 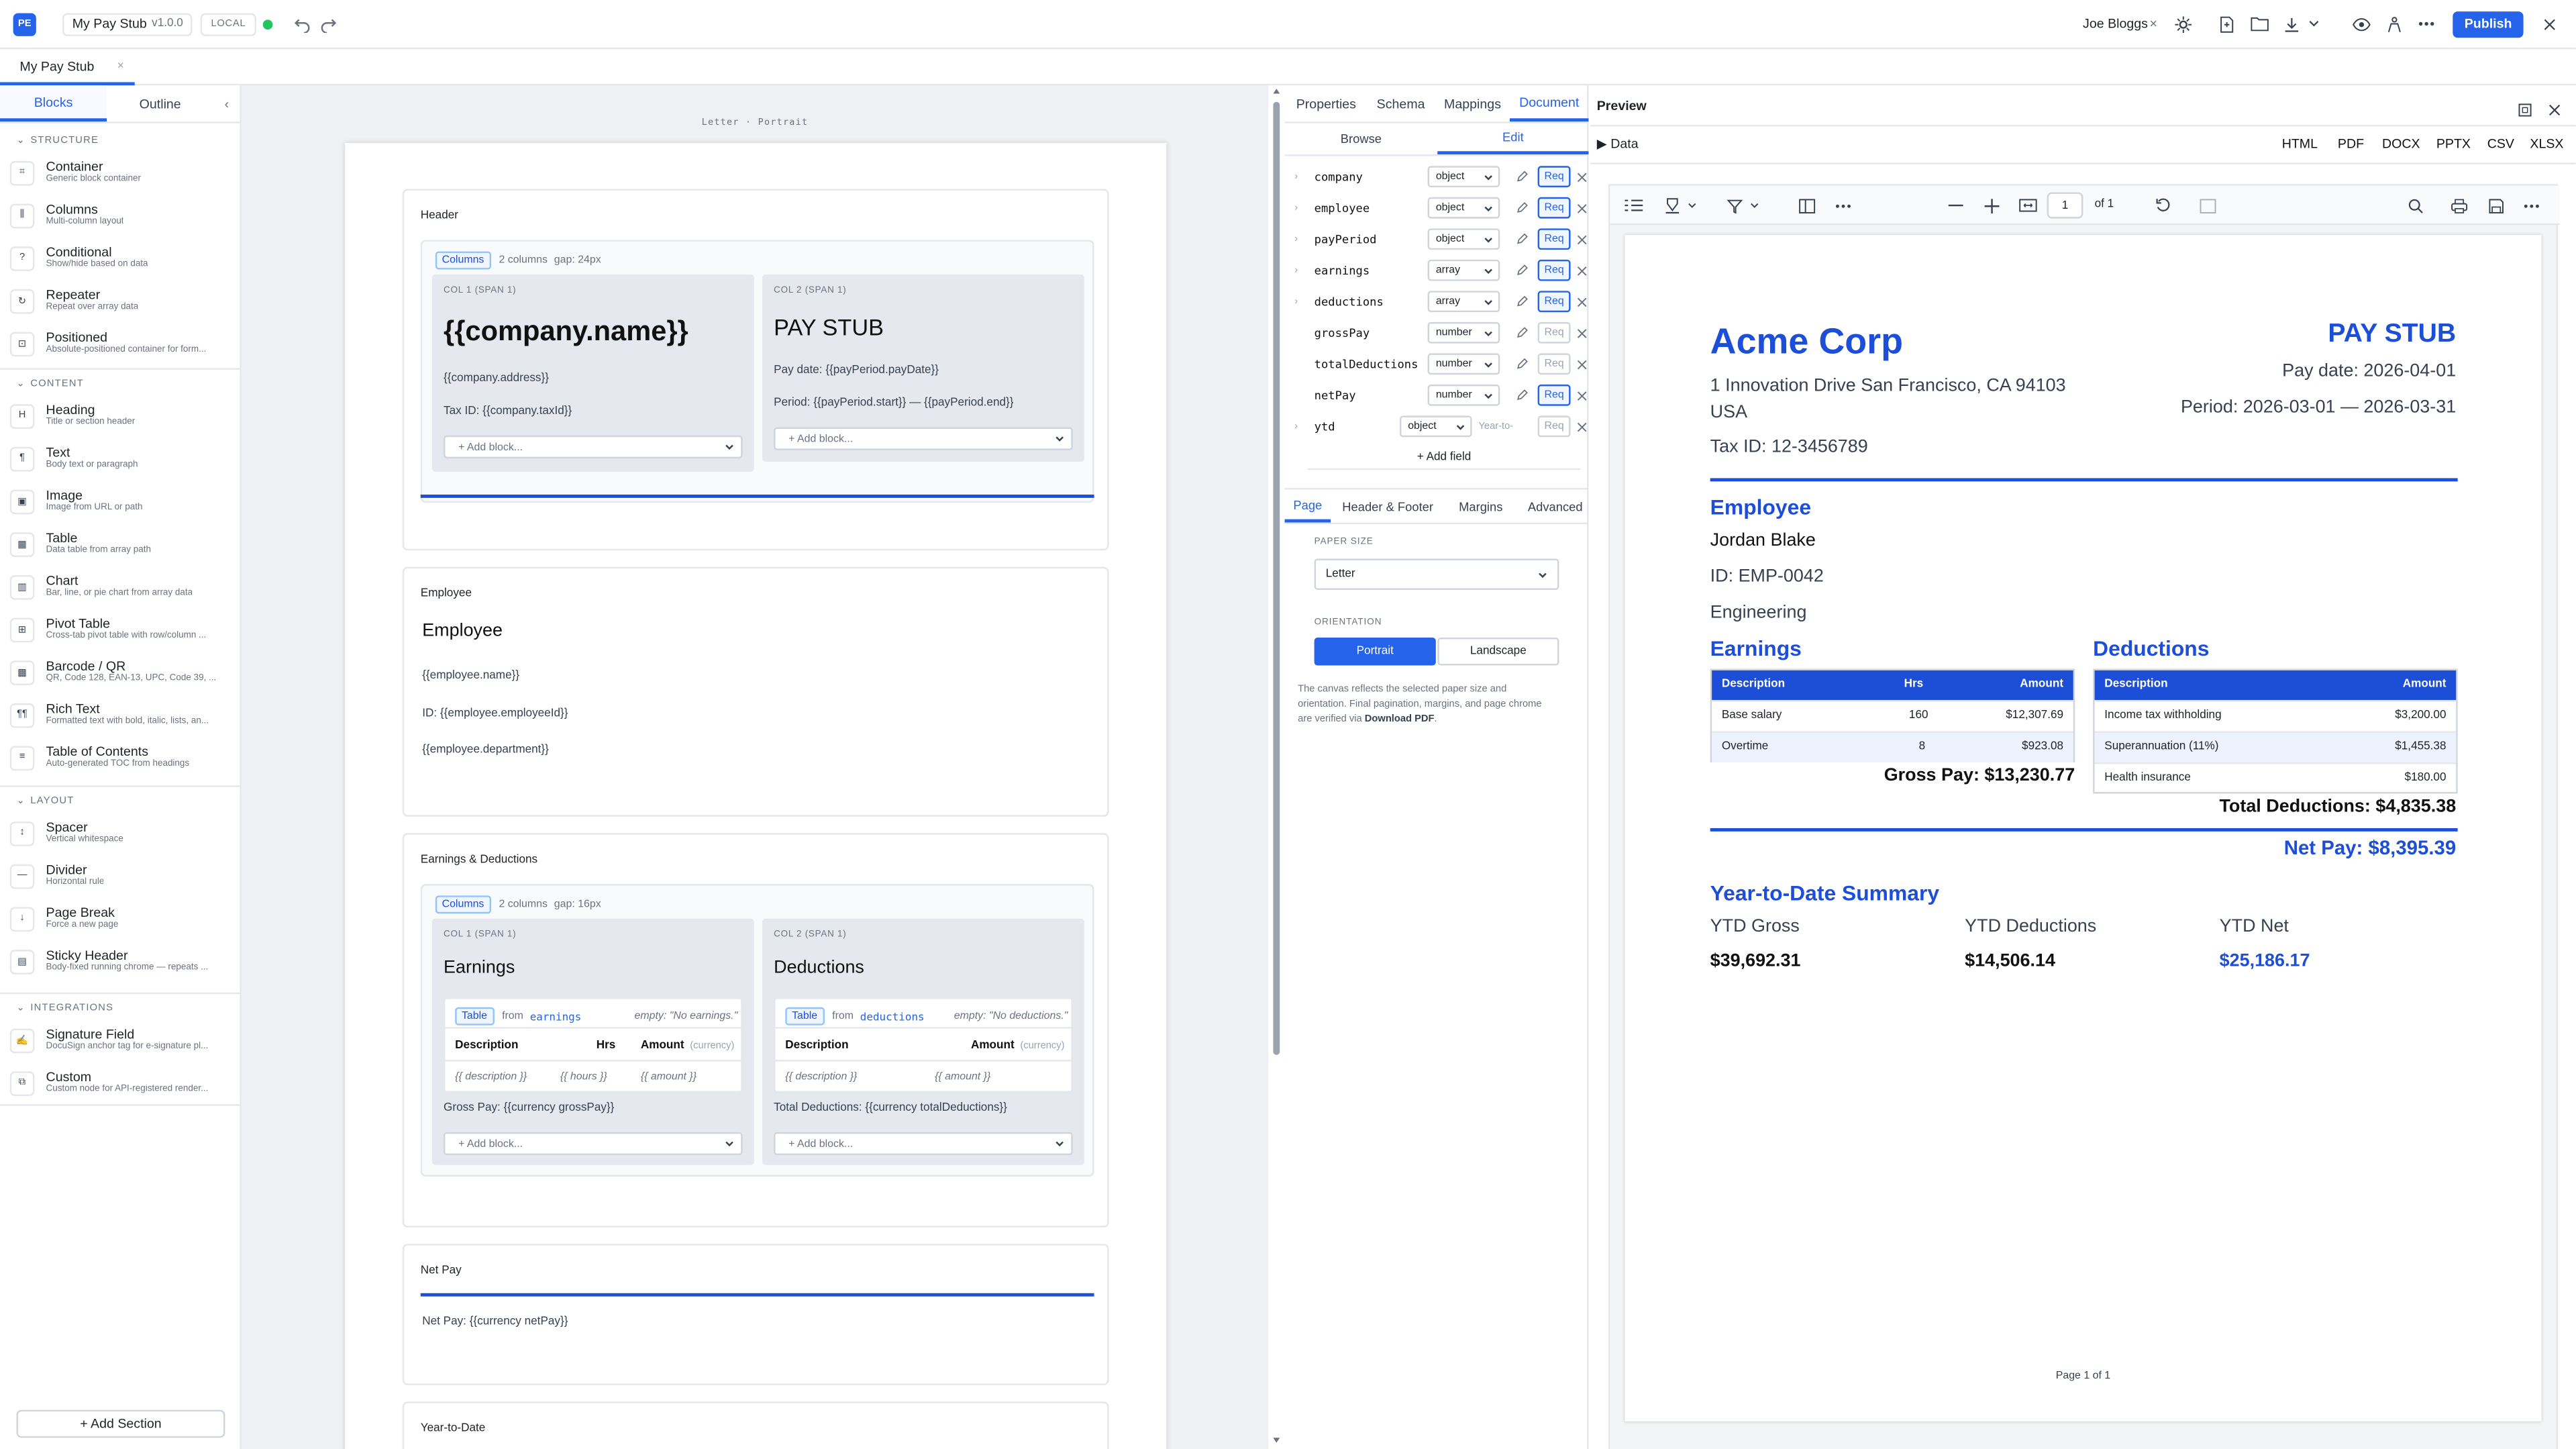 I want to click on publish-button: Publish, so click(x=2488, y=24).